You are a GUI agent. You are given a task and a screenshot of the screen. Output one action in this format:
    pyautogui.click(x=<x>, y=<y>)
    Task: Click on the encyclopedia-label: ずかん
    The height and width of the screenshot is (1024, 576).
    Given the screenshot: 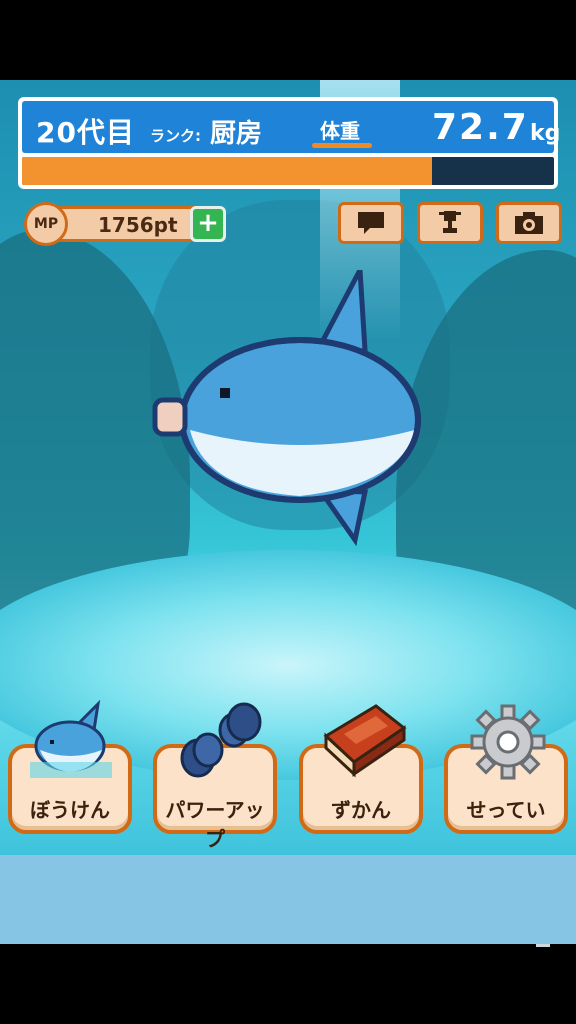 What is the action you would take?
    pyautogui.click(x=361, y=810)
    